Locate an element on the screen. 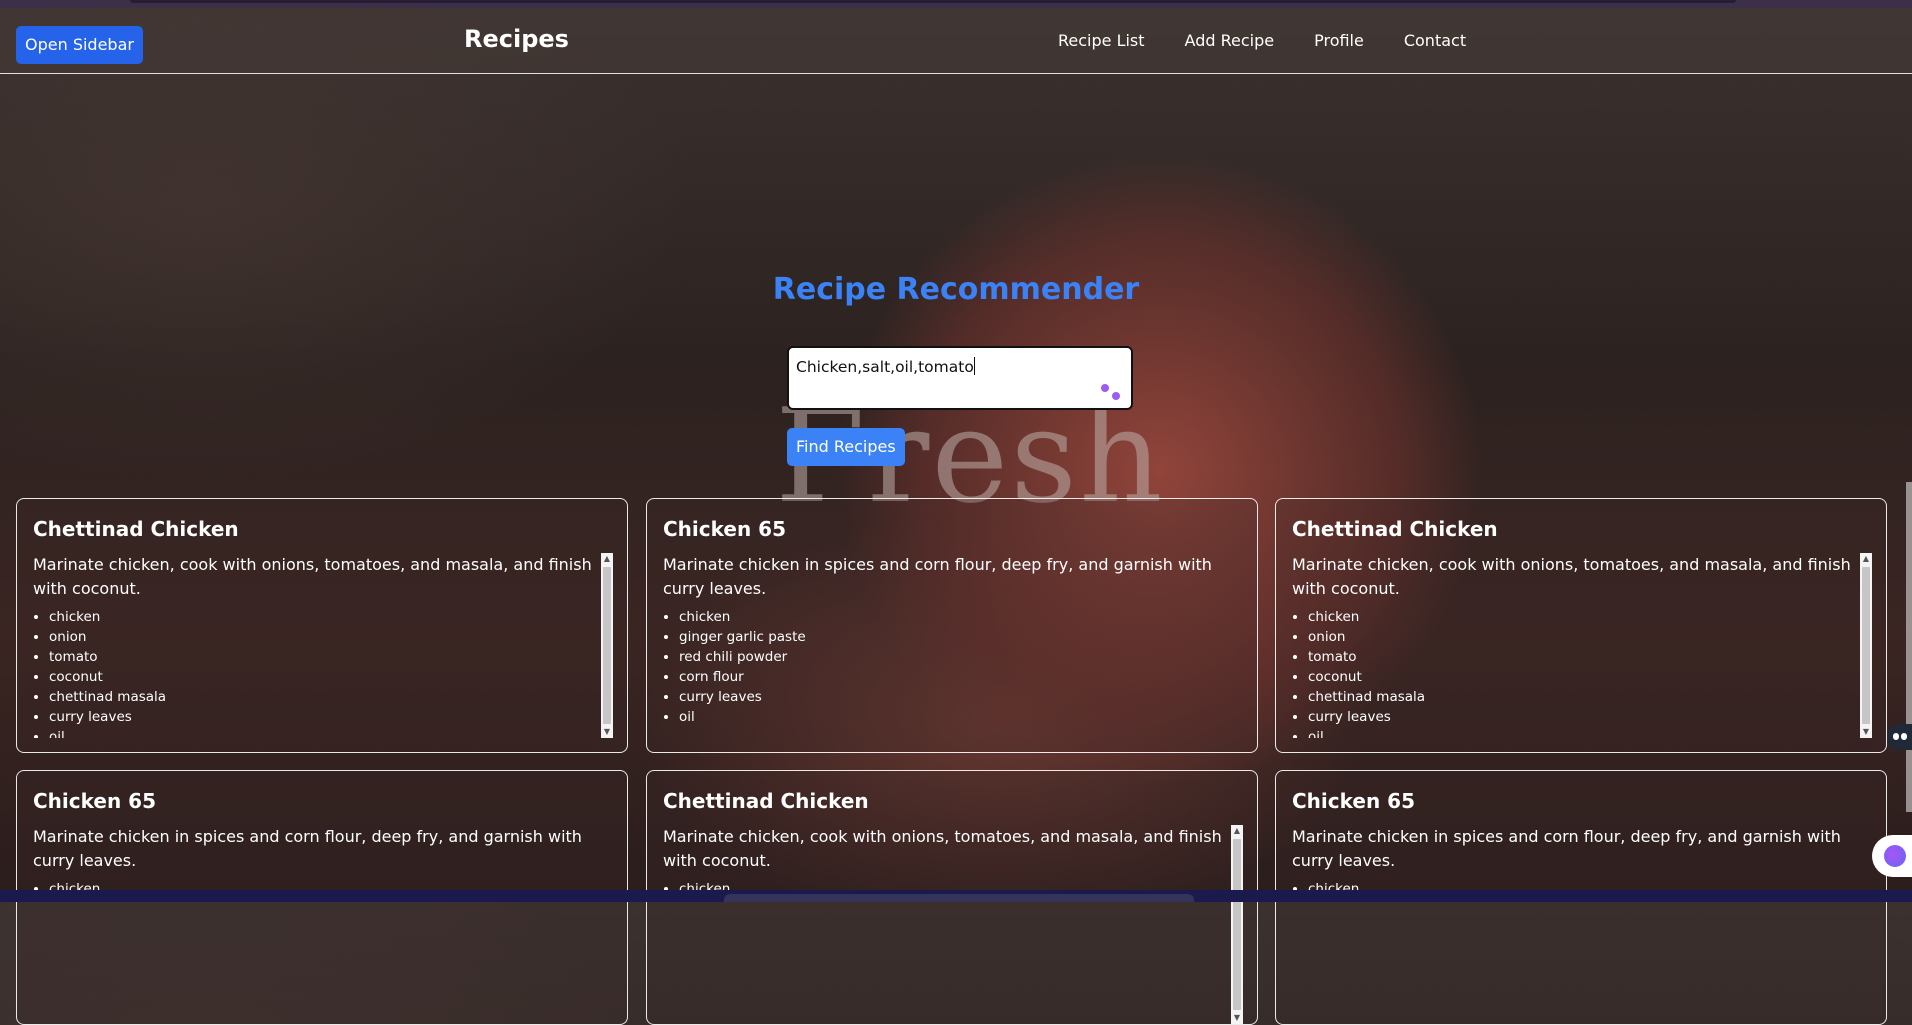 The image size is (1912, 1025). ingredient-item: red chili powder is located at coordinates (961, 657).